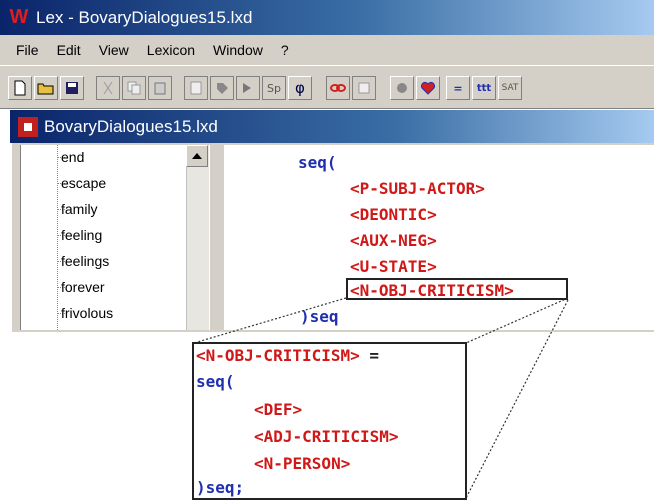 The width and height of the screenshot is (654, 500). I want to click on callout-token: <N-PERSON>, so click(302, 463).